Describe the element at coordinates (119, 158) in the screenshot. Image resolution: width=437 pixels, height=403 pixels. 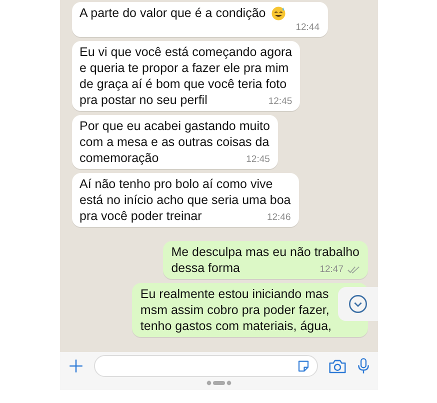
I see `message-text: comemoração` at that location.